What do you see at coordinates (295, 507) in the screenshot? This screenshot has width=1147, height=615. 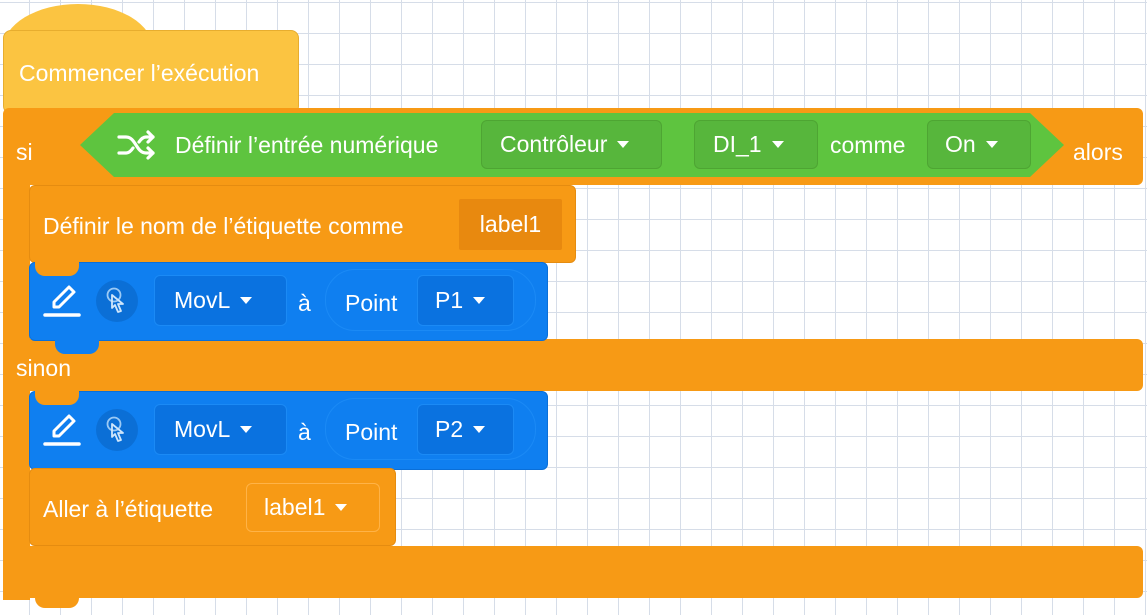 I see `label-dropdown-value: label1` at bounding box center [295, 507].